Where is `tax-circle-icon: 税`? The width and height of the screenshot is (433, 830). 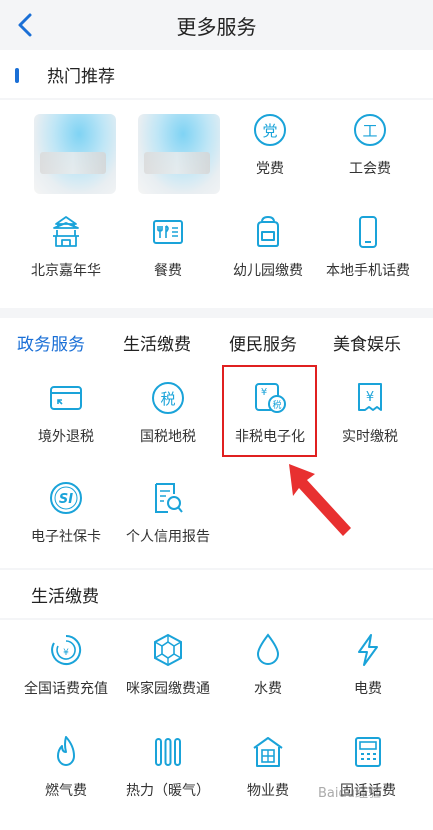 tax-circle-icon: 税 is located at coordinates (168, 398).